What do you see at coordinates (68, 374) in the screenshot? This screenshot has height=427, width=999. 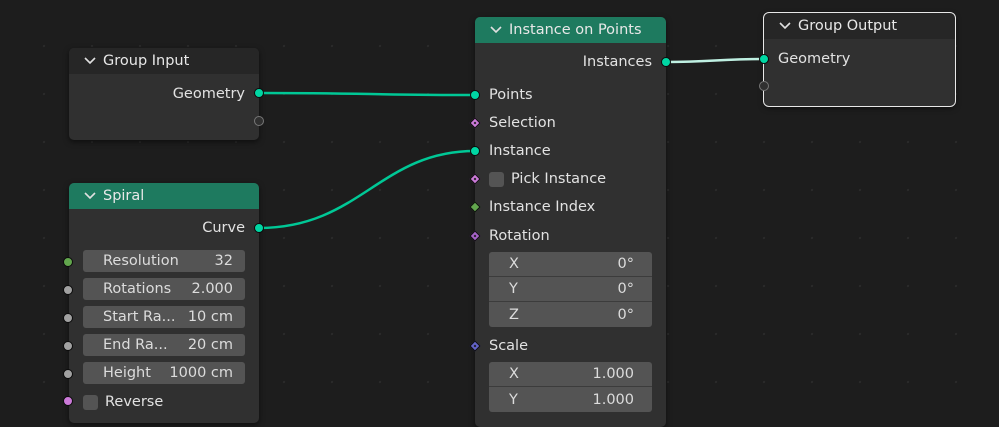 I see `height-input-socket` at bounding box center [68, 374].